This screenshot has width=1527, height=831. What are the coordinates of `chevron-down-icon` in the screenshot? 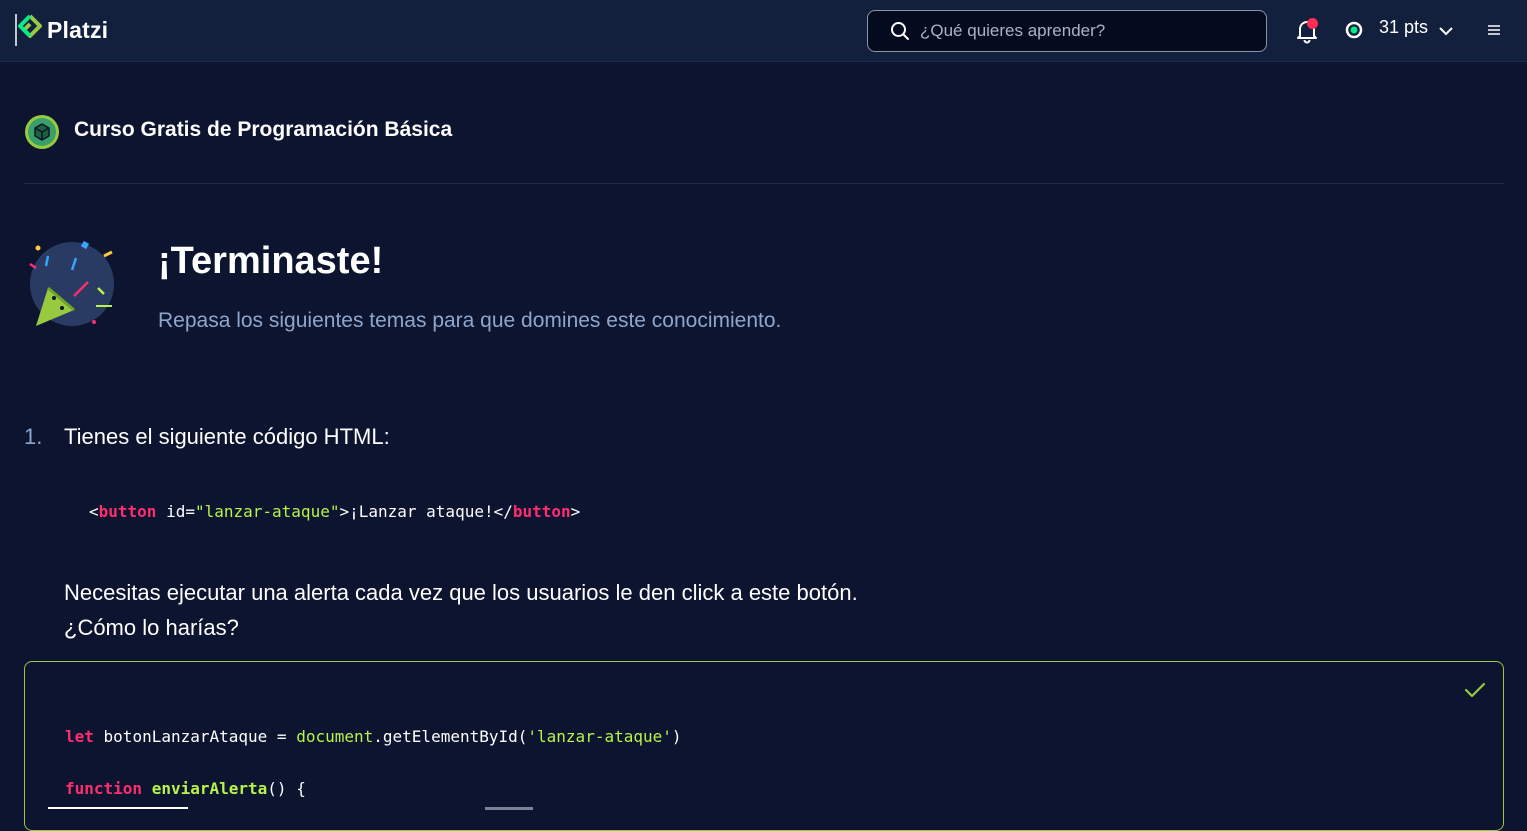 It's located at (1446, 31).